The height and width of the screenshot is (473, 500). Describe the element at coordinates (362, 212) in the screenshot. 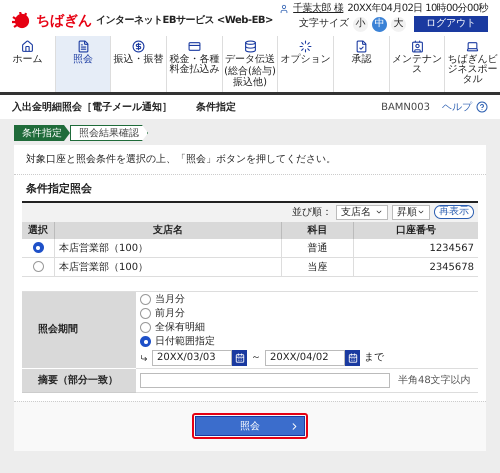

I see `sort-field-select: 支店名` at that location.